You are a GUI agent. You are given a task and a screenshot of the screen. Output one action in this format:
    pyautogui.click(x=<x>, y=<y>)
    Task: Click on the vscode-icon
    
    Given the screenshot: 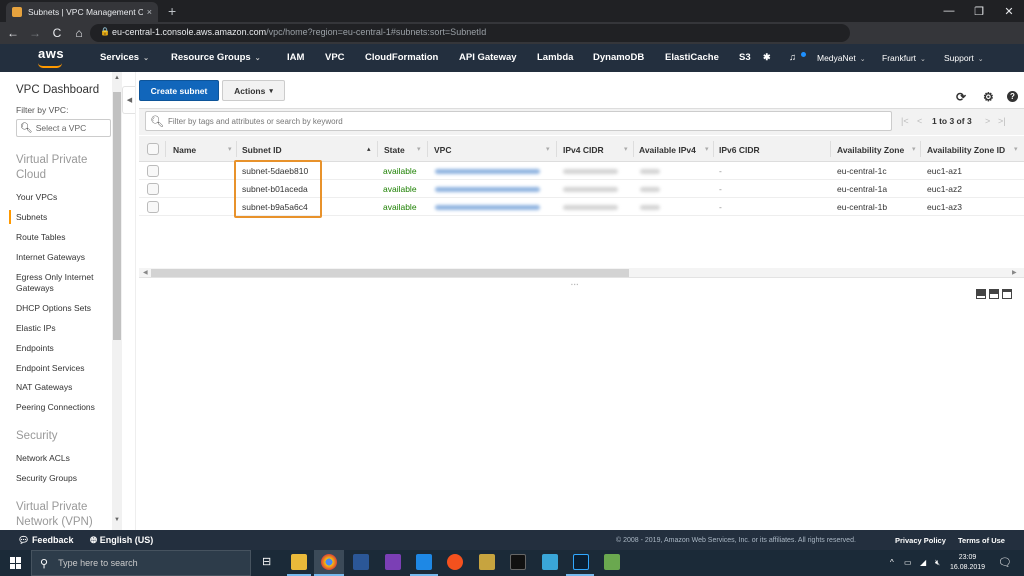 What is the action you would take?
    pyautogui.click(x=424, y=562)
    